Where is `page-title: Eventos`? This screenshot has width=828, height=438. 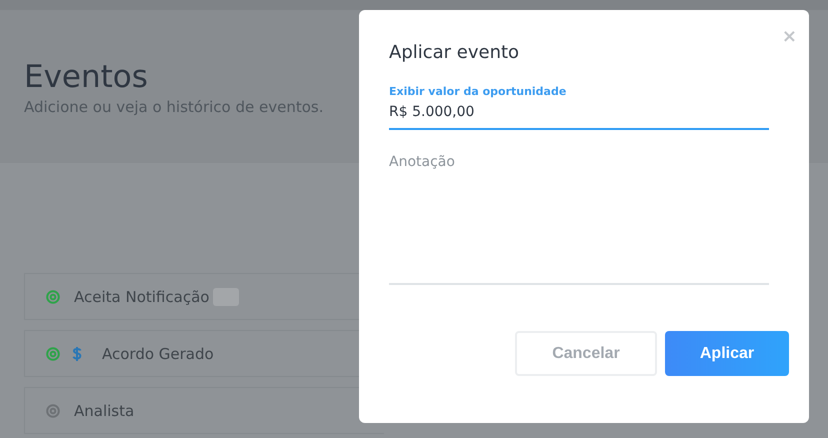 page-title: Eventos is located at coordinates (86, 77).